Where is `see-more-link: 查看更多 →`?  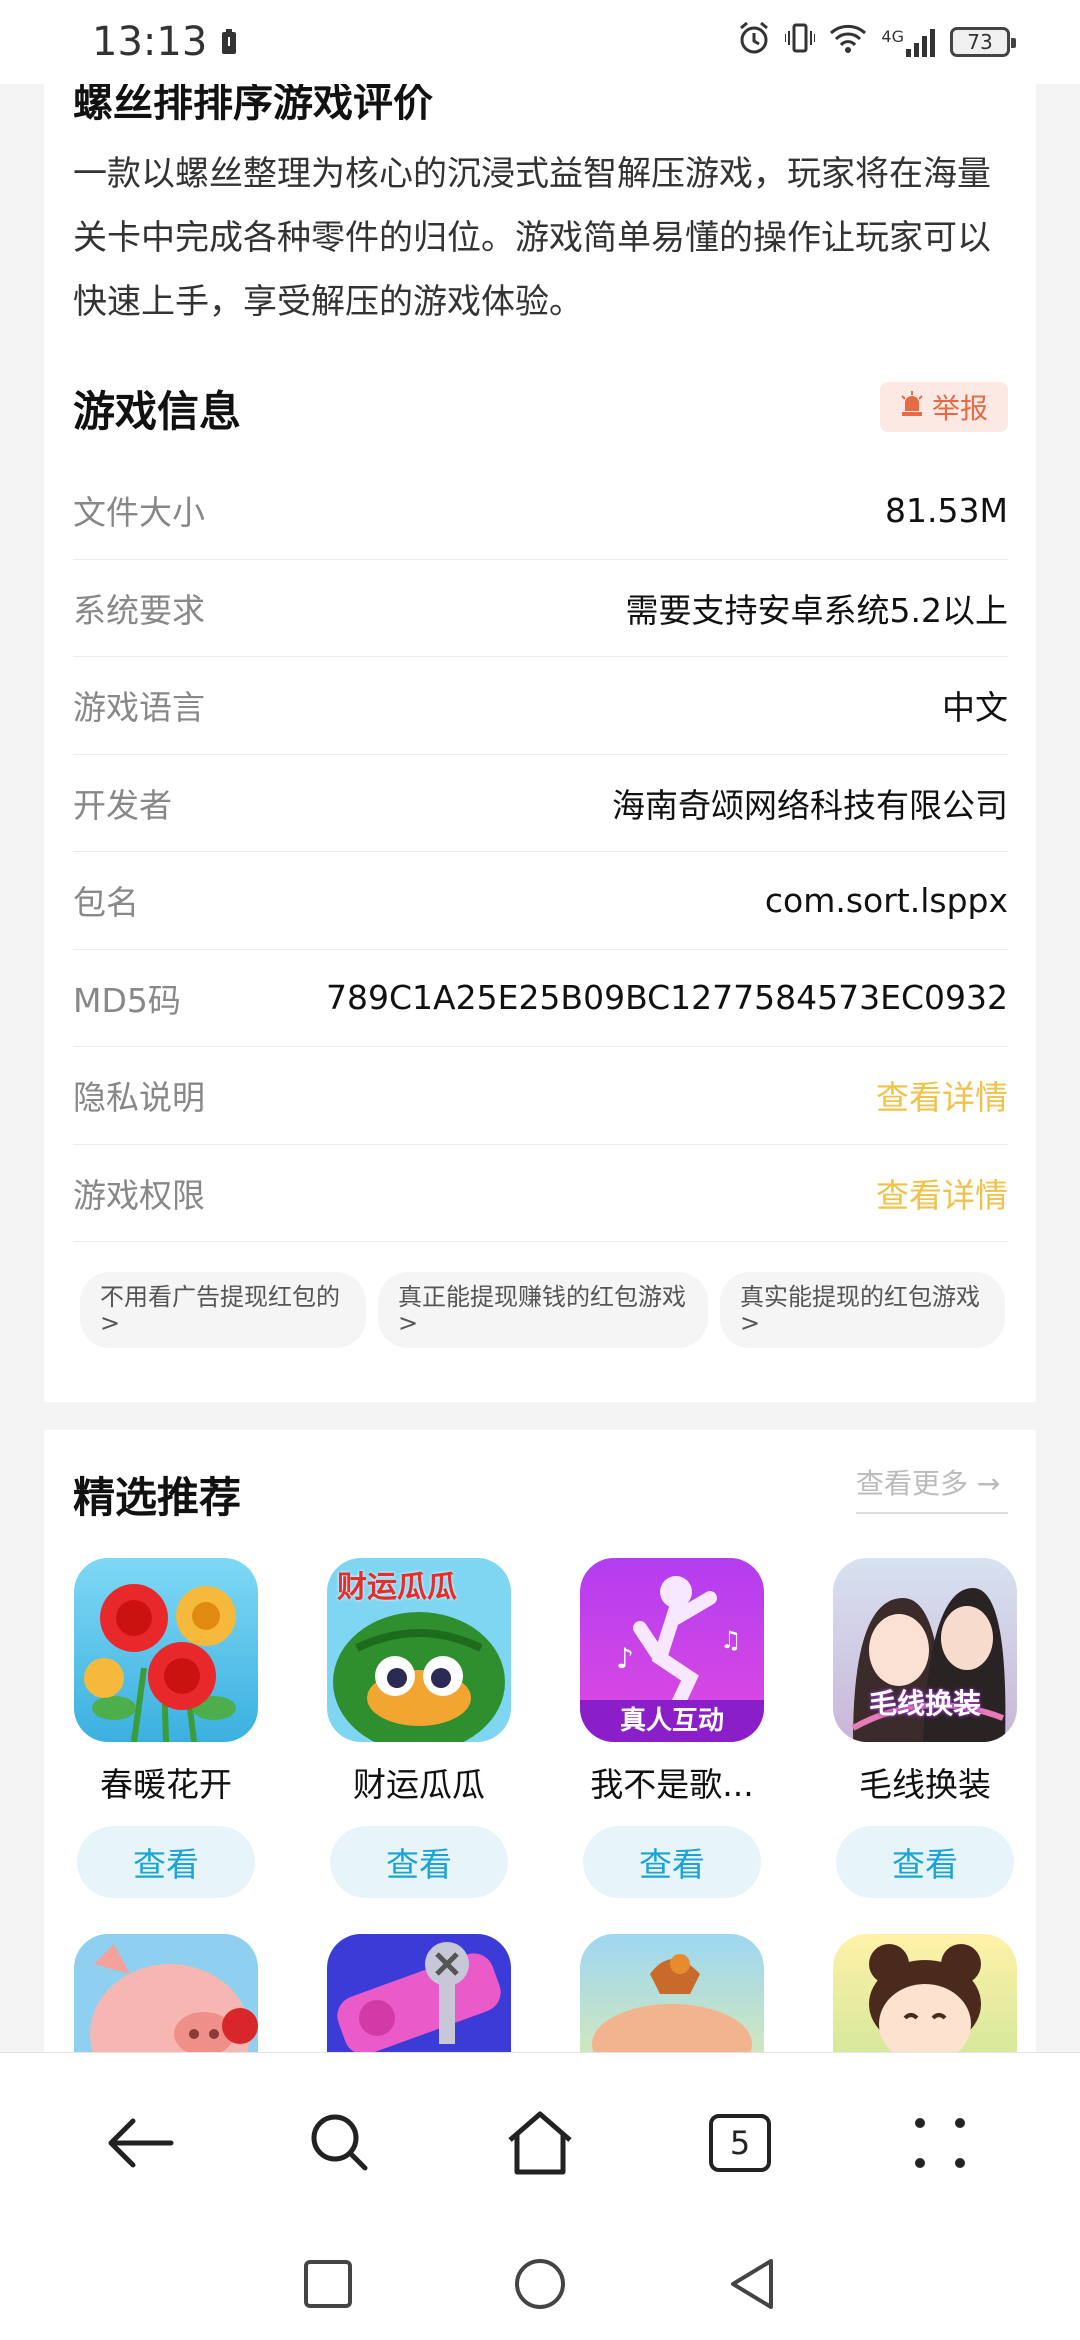 see-more-link: 查看更多 → is located at coordinates (932, 1488).